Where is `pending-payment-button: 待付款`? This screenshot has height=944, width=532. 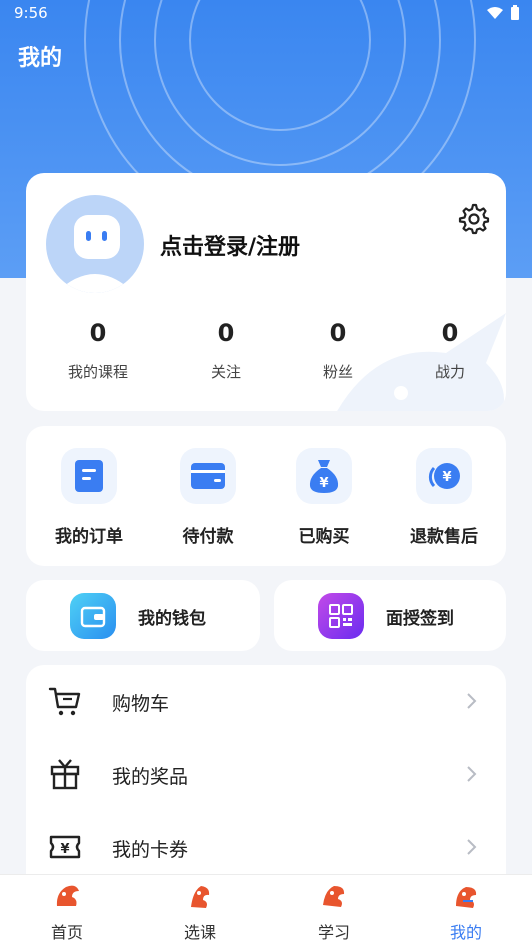
pending-payment-button: 待付款 is located at coordinates (208, 497).